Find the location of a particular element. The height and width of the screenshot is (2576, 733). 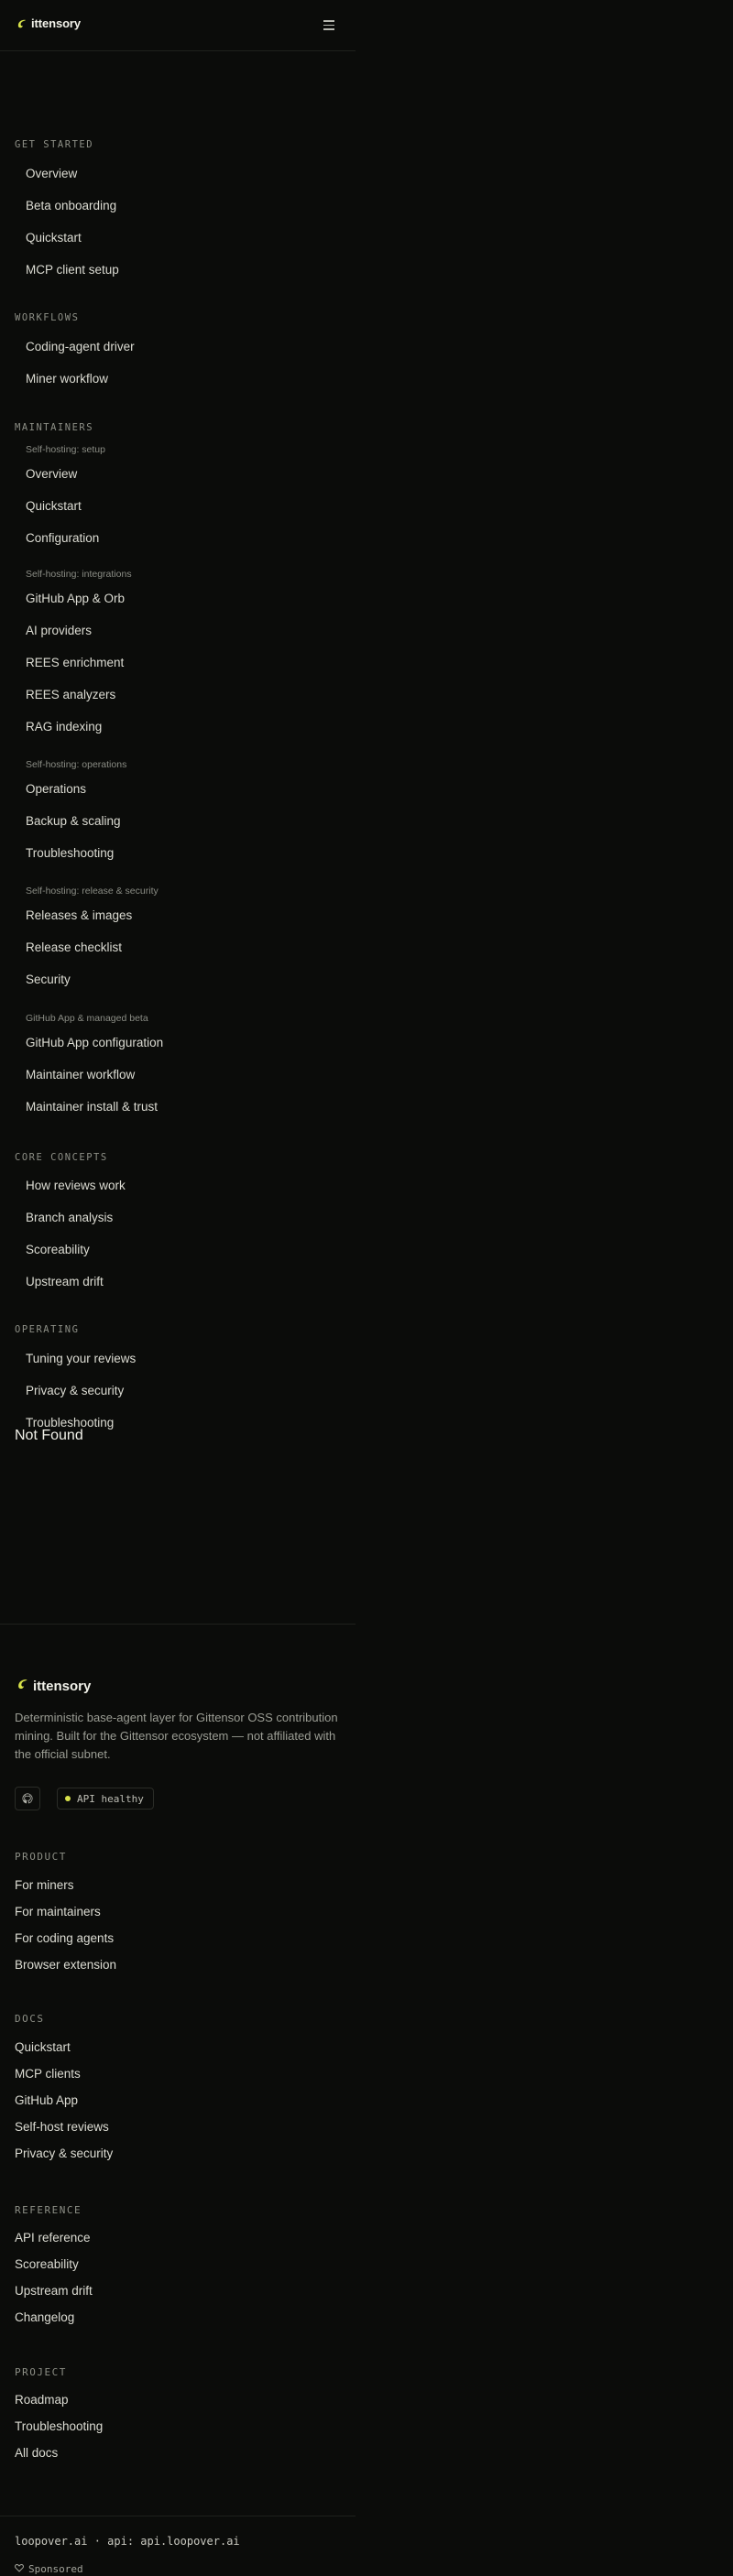

sponsor-label: Sponsored is located at coordinates (56, 2569).